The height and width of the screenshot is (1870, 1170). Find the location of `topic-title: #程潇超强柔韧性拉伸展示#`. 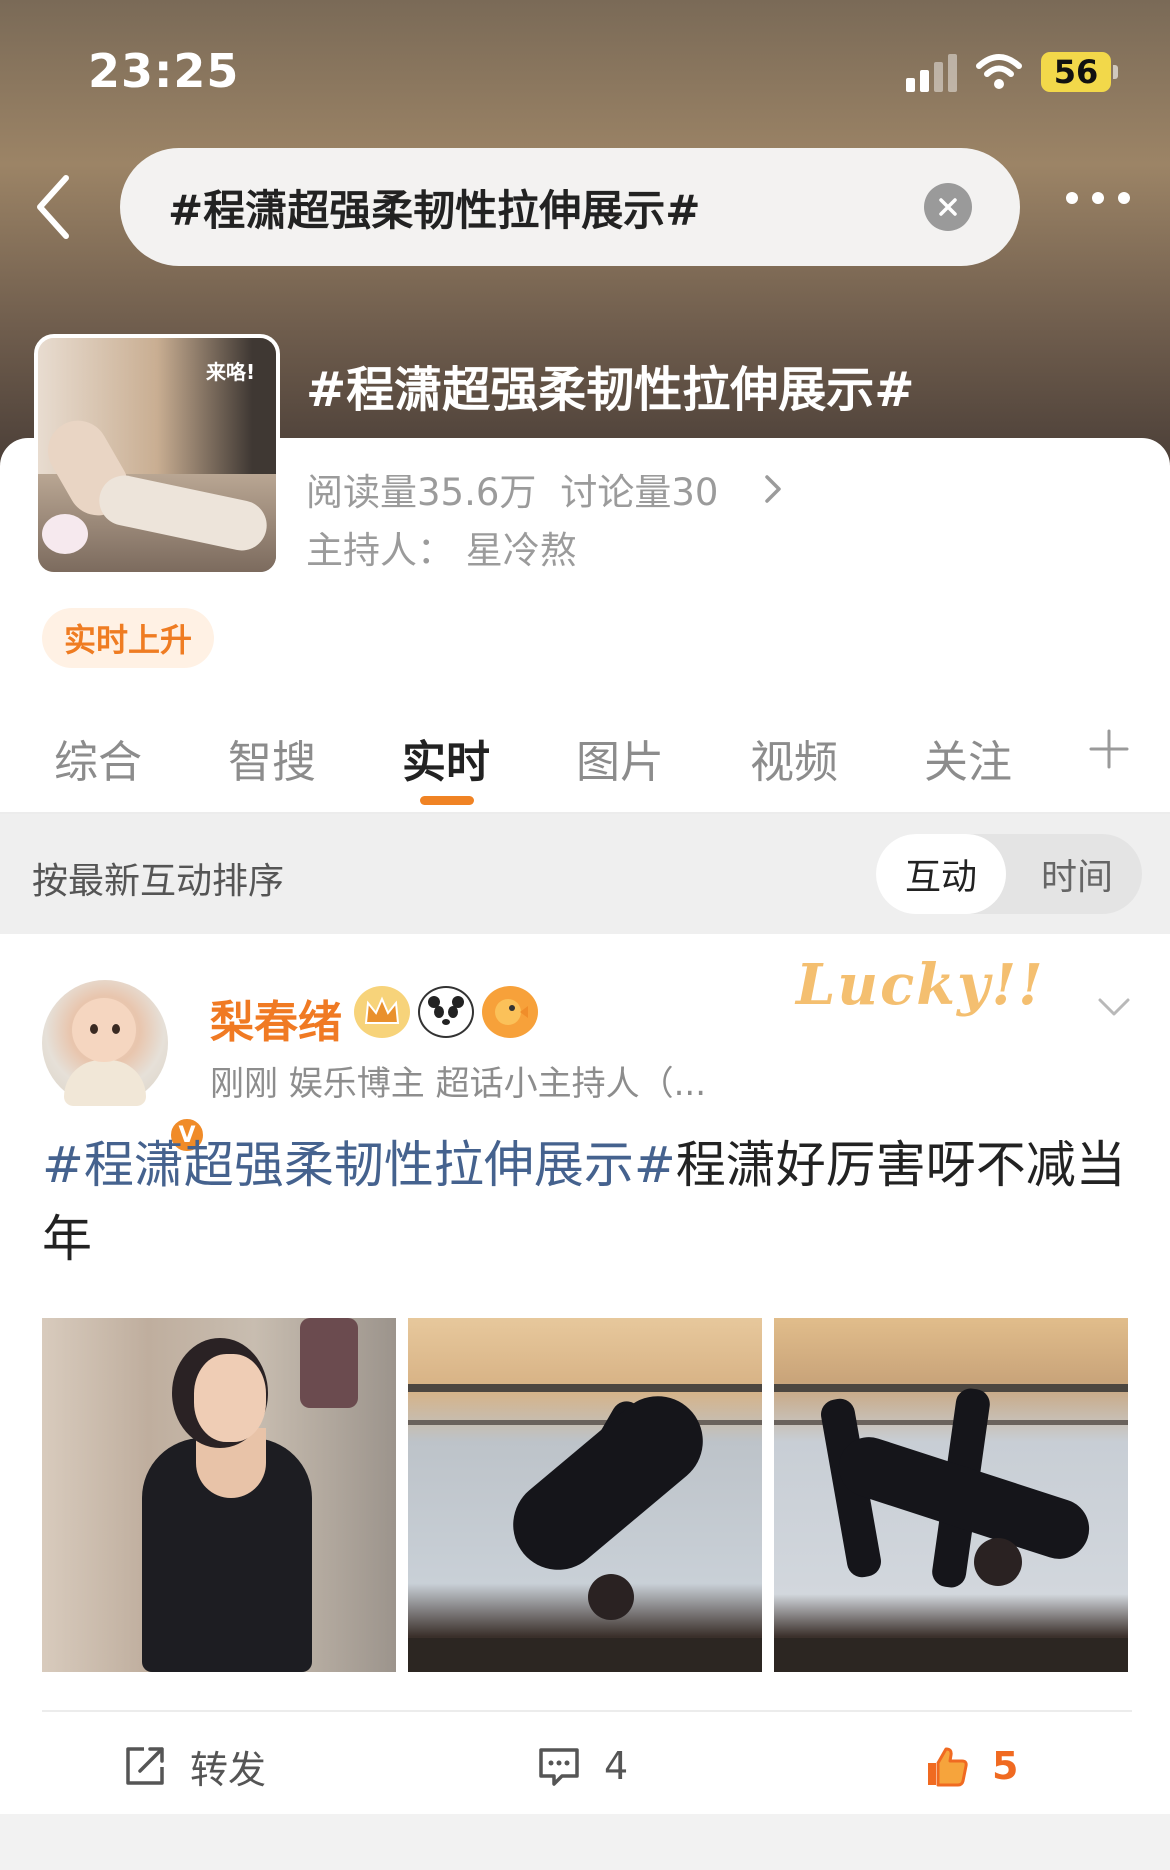

topic-title: #程潇超强柔韧性拉伸展示# is located at coordinates (610, 390).